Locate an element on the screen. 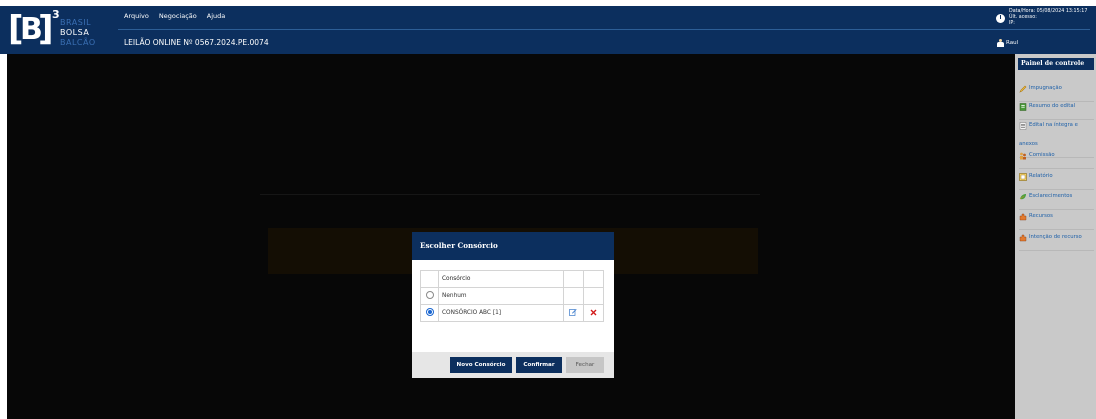 This screenshot has height=419, width=1096. user-icon is located at coordinates (1000, 43).